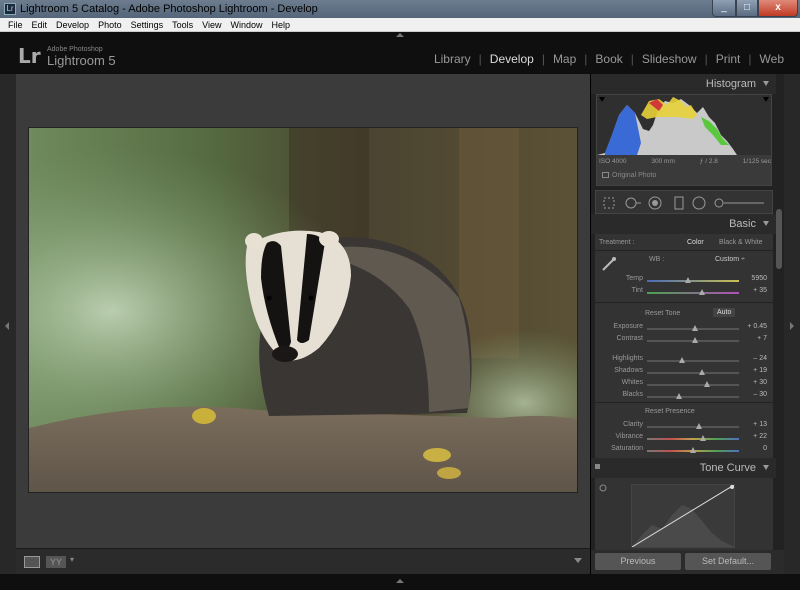  Describe the element at coordinates (32, 562) in the screenshot. I see `loupe-view-button` at that location.